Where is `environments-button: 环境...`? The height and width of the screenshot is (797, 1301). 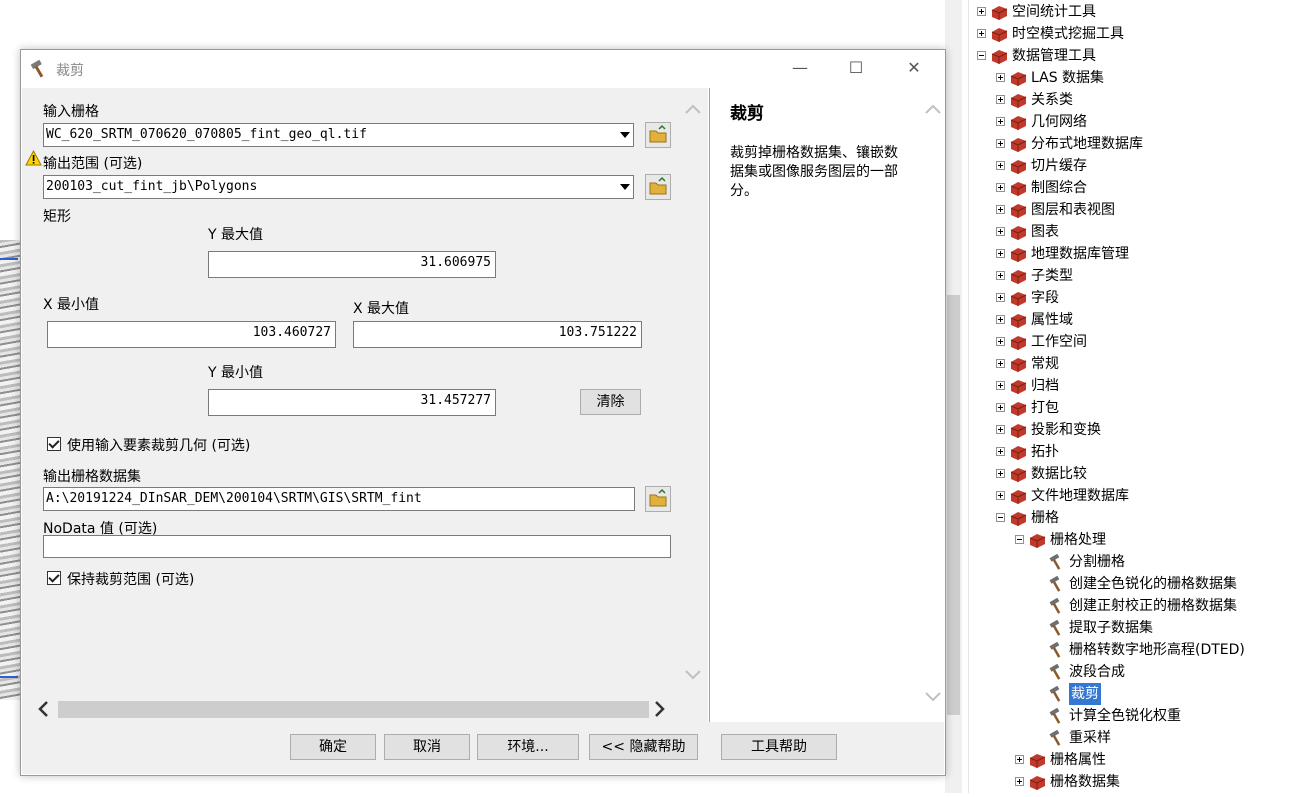
environments-button: 环境... is located at coordinates (528, 747).